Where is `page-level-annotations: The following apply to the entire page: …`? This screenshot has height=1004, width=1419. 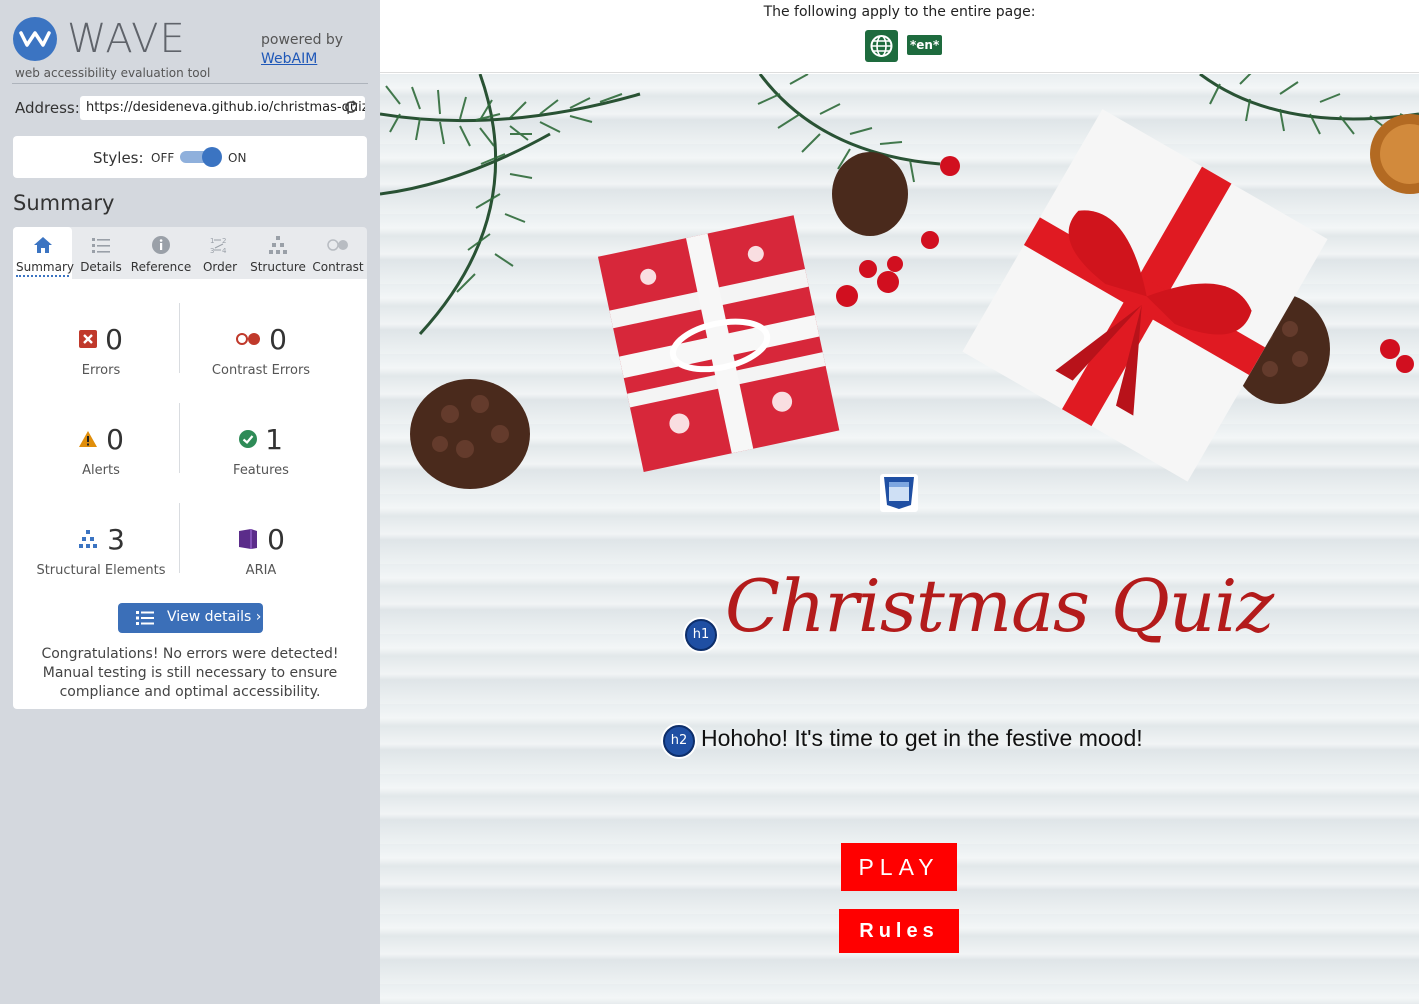 page-level-annotations: The following apply to the entire page: … is located at coordinates (899, 36).